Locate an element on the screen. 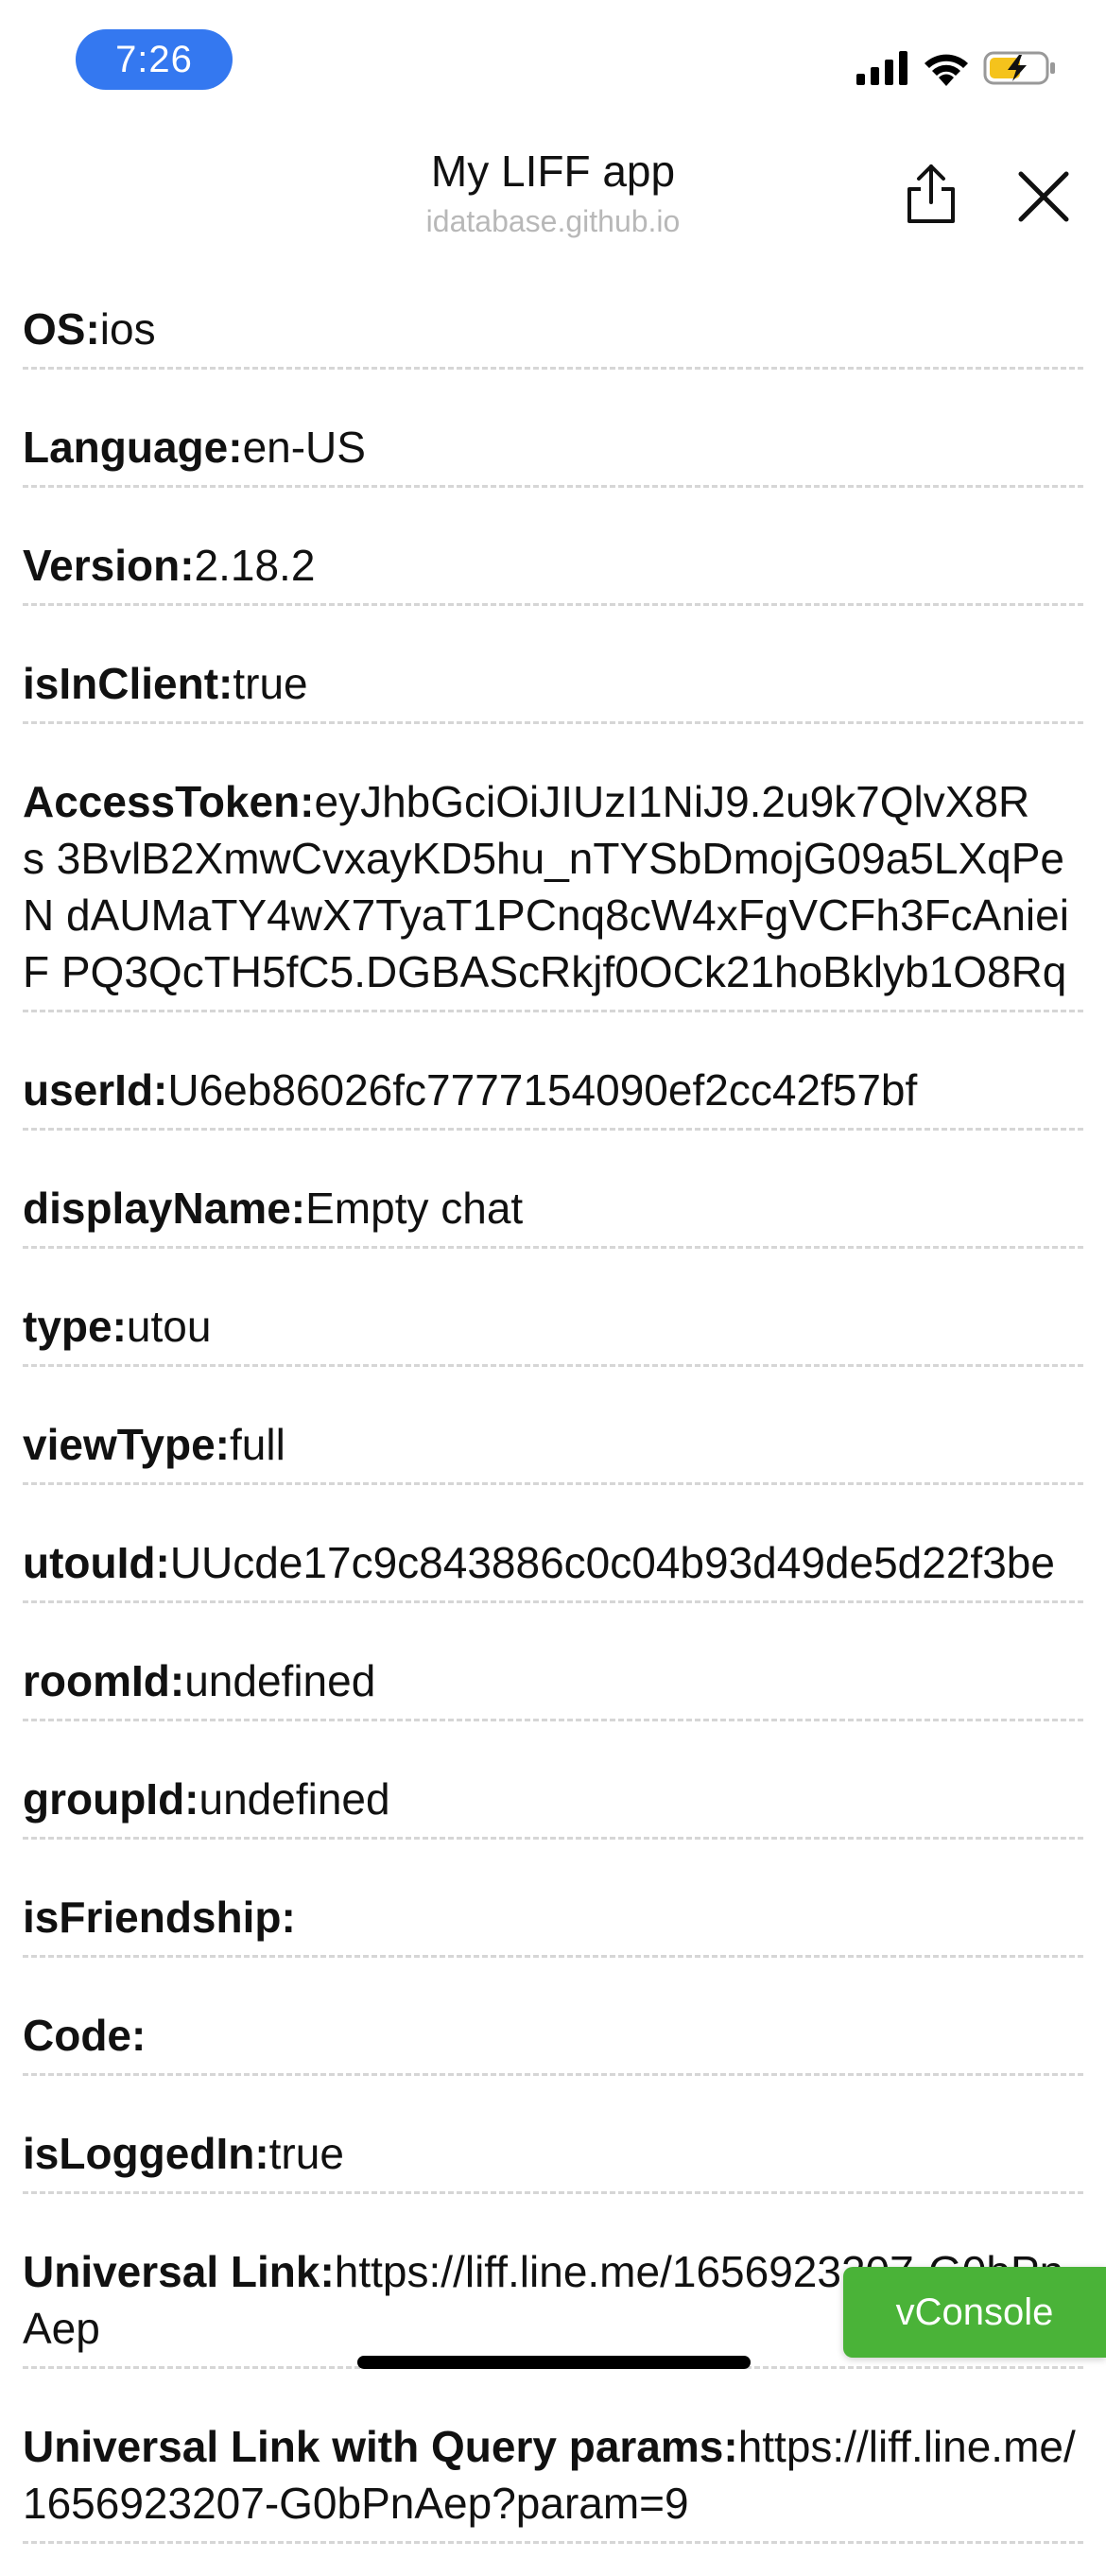  status-bar: 7:26 is located at coordinates (553, 61).